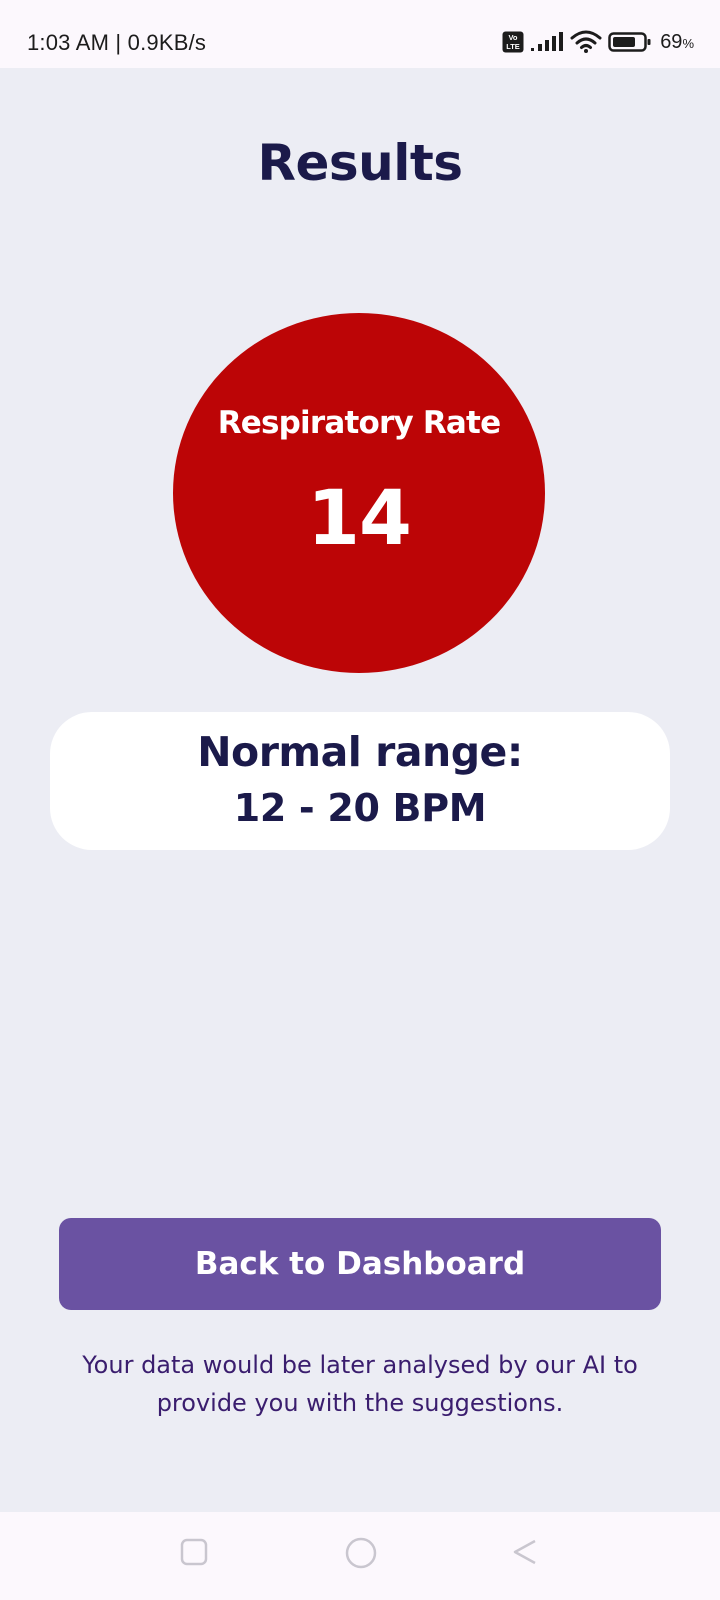 The image size is (720, 1600). I want to click on normal-range-value: 12 - 20 BPM, so click(360, 808).